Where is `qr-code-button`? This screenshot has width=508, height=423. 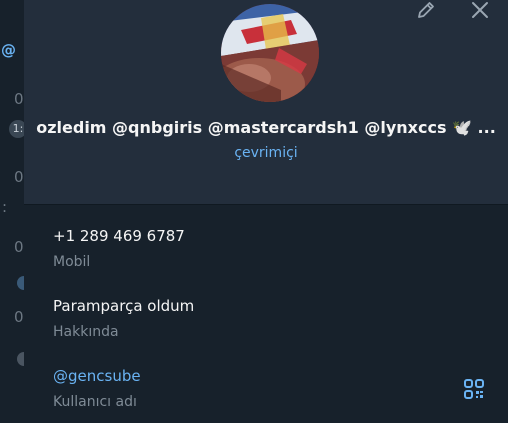
qr-code-button is located at coordinates (474, 389).